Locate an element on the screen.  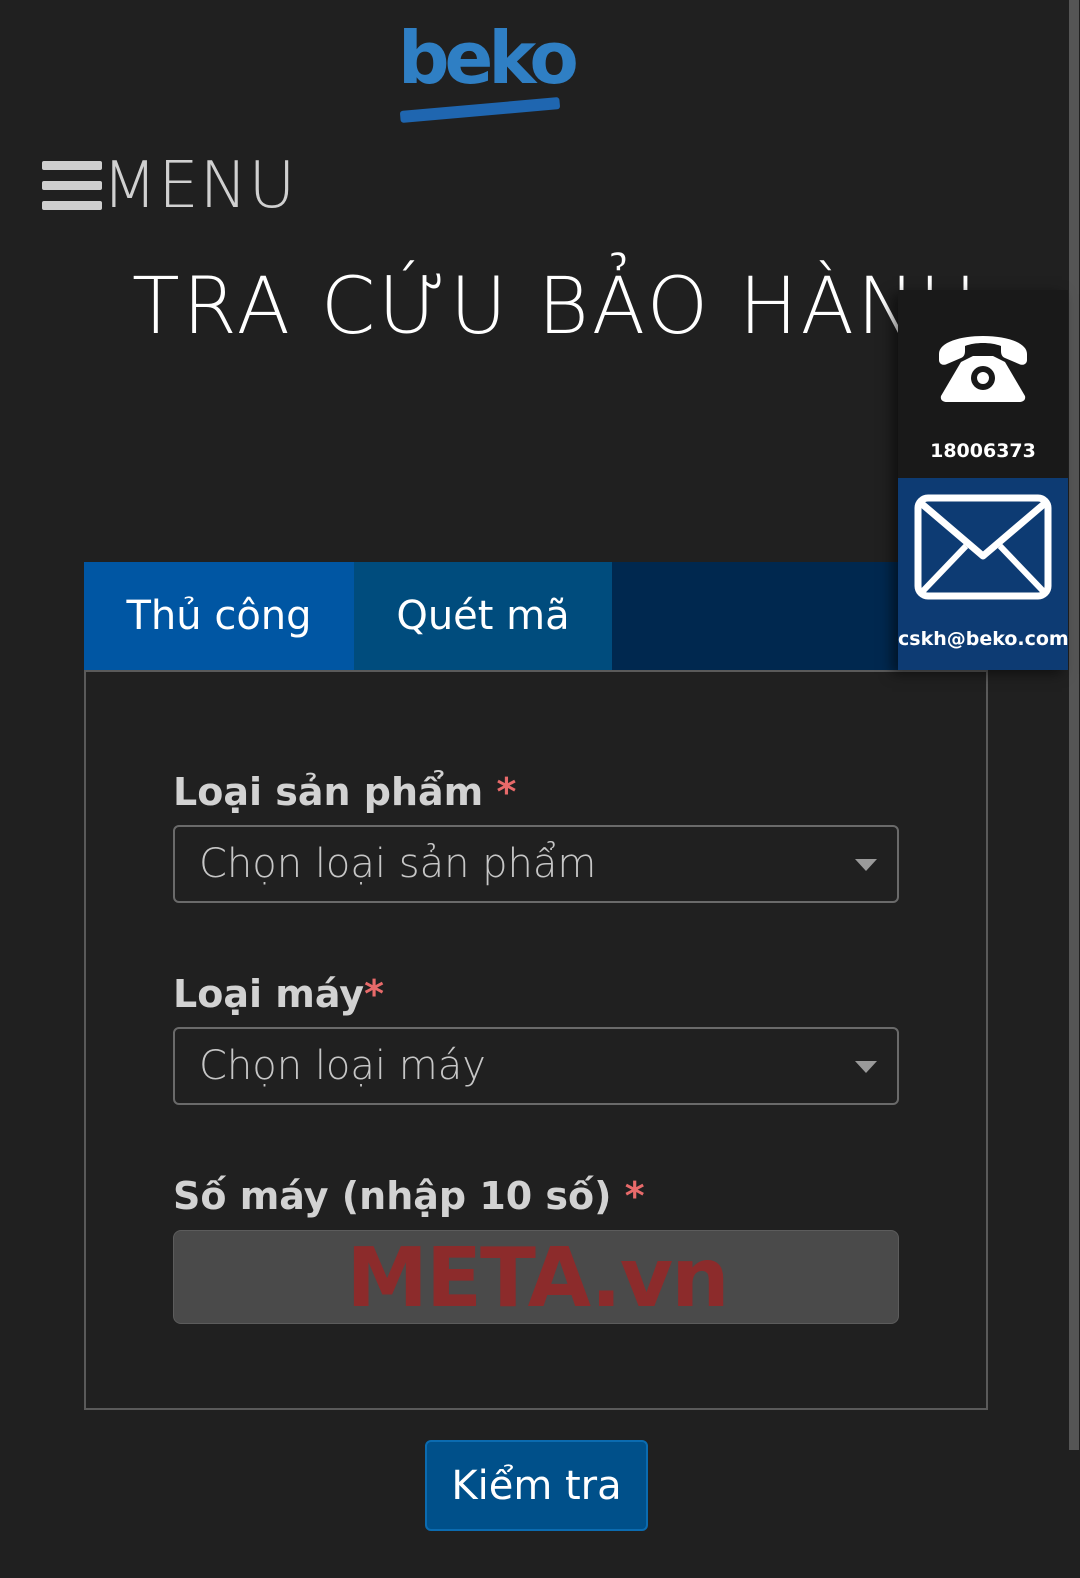
menu-button: MENU is located at coordinates (169, 186).